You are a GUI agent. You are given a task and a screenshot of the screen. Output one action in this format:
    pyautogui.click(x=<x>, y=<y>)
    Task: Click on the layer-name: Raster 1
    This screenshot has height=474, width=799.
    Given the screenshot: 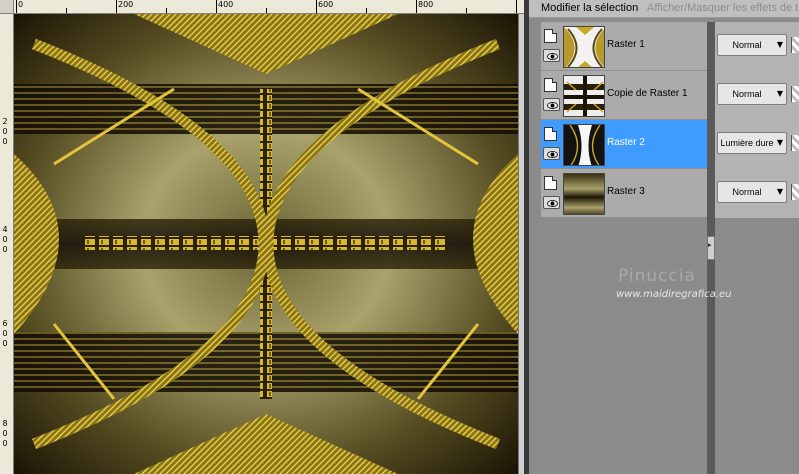 What is the action you would take?
    pyautogui.click(x=626, y=44)
    